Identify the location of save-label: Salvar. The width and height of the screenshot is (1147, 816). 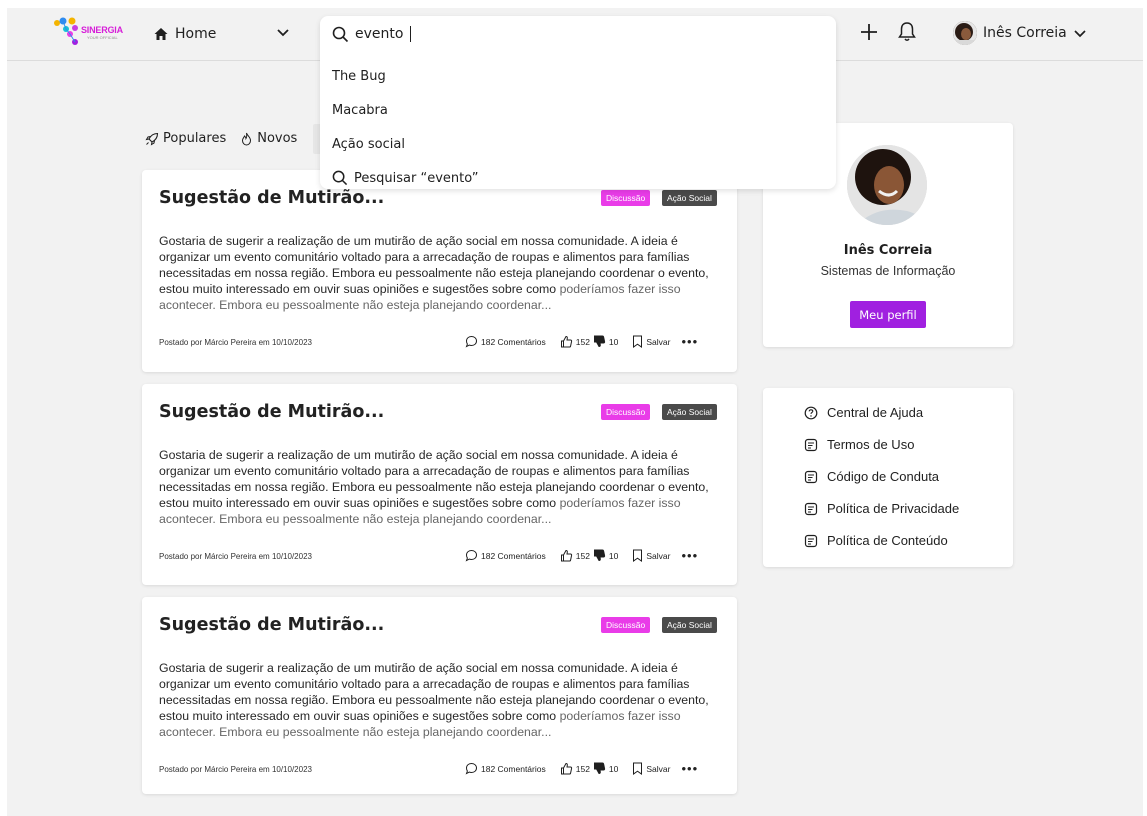
(658, 341).